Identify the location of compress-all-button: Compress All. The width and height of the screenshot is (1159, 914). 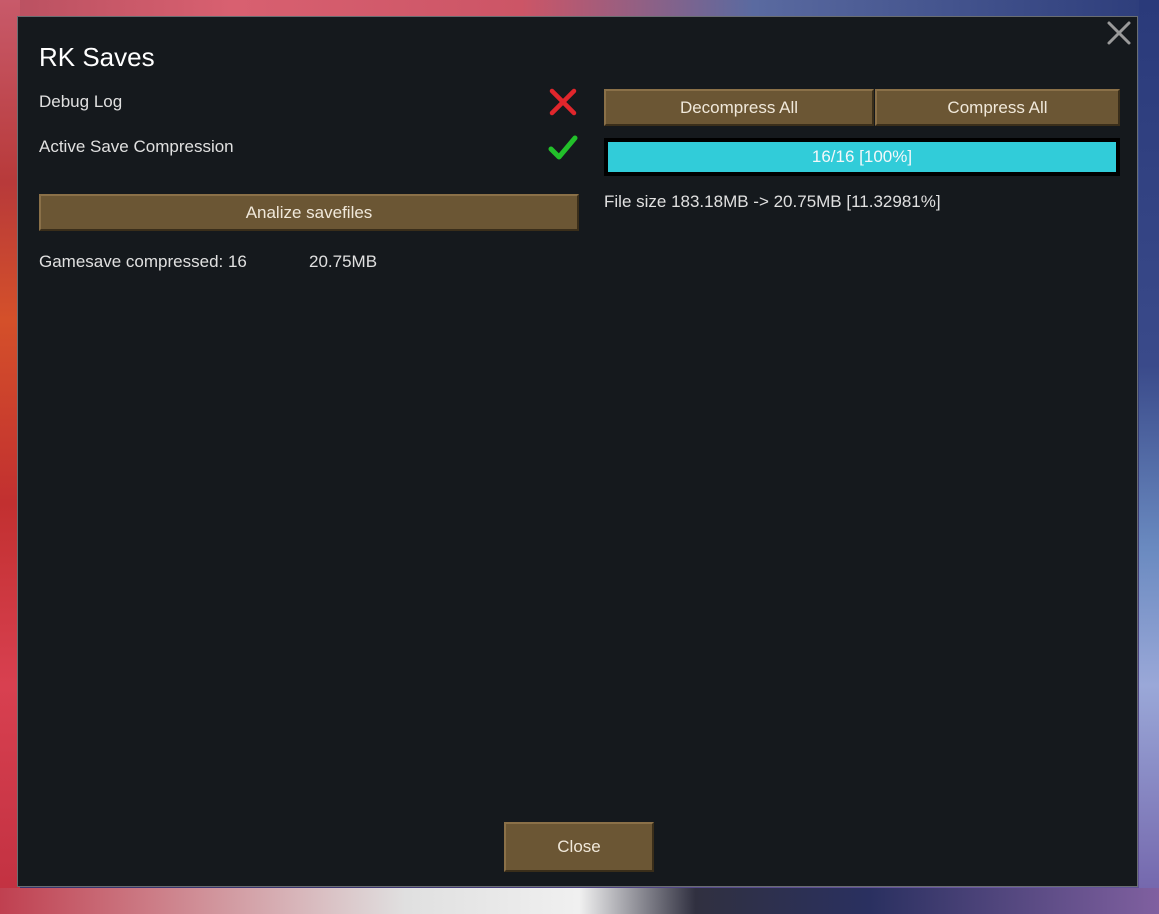
(997, 107).